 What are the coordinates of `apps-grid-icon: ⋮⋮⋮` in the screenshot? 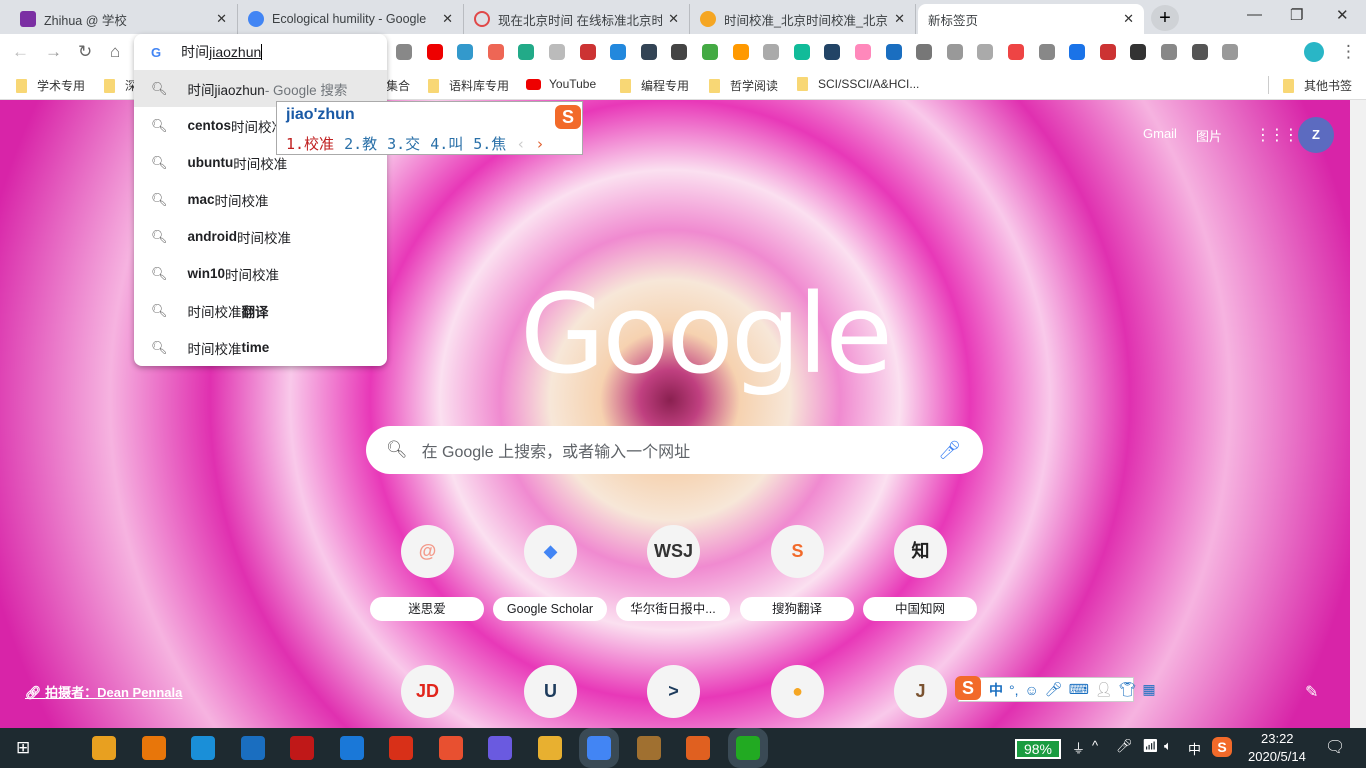 It's located at (1277, 135).